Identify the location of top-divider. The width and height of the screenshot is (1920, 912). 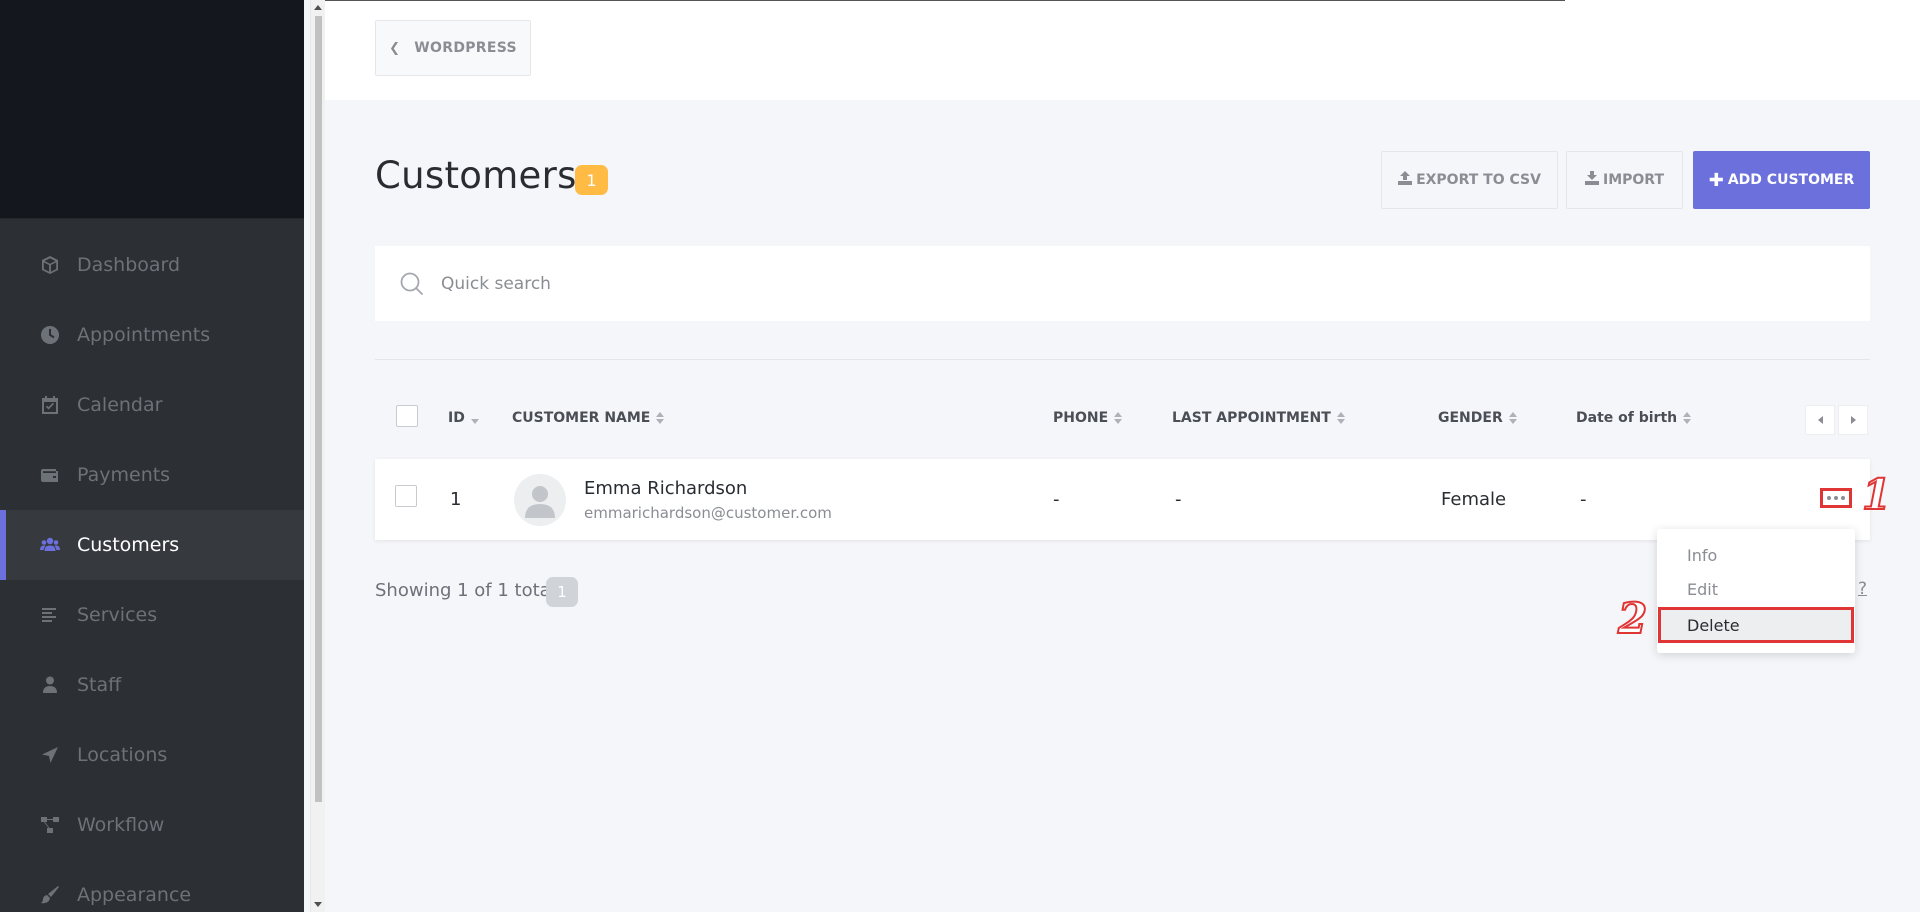
(945, 0).